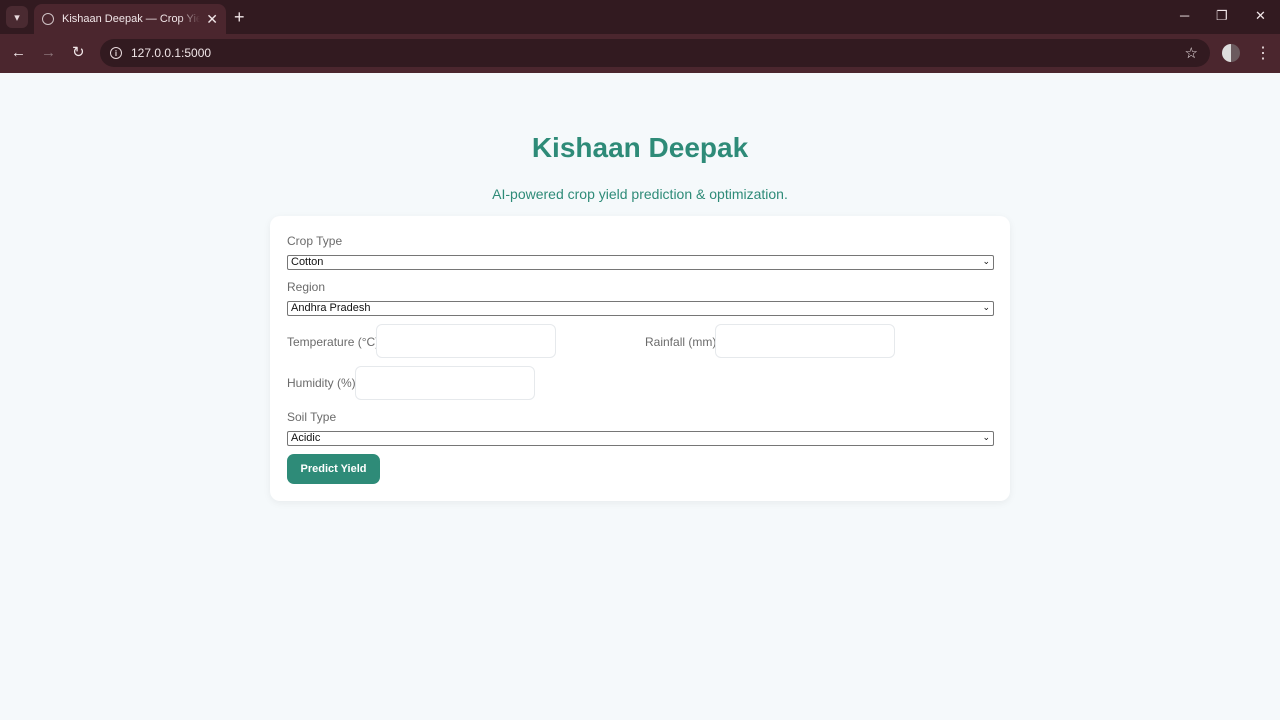  Describe the element at coordinates (1222, 16) in the screenshot. I see `restore-icon: ❐` at that location.